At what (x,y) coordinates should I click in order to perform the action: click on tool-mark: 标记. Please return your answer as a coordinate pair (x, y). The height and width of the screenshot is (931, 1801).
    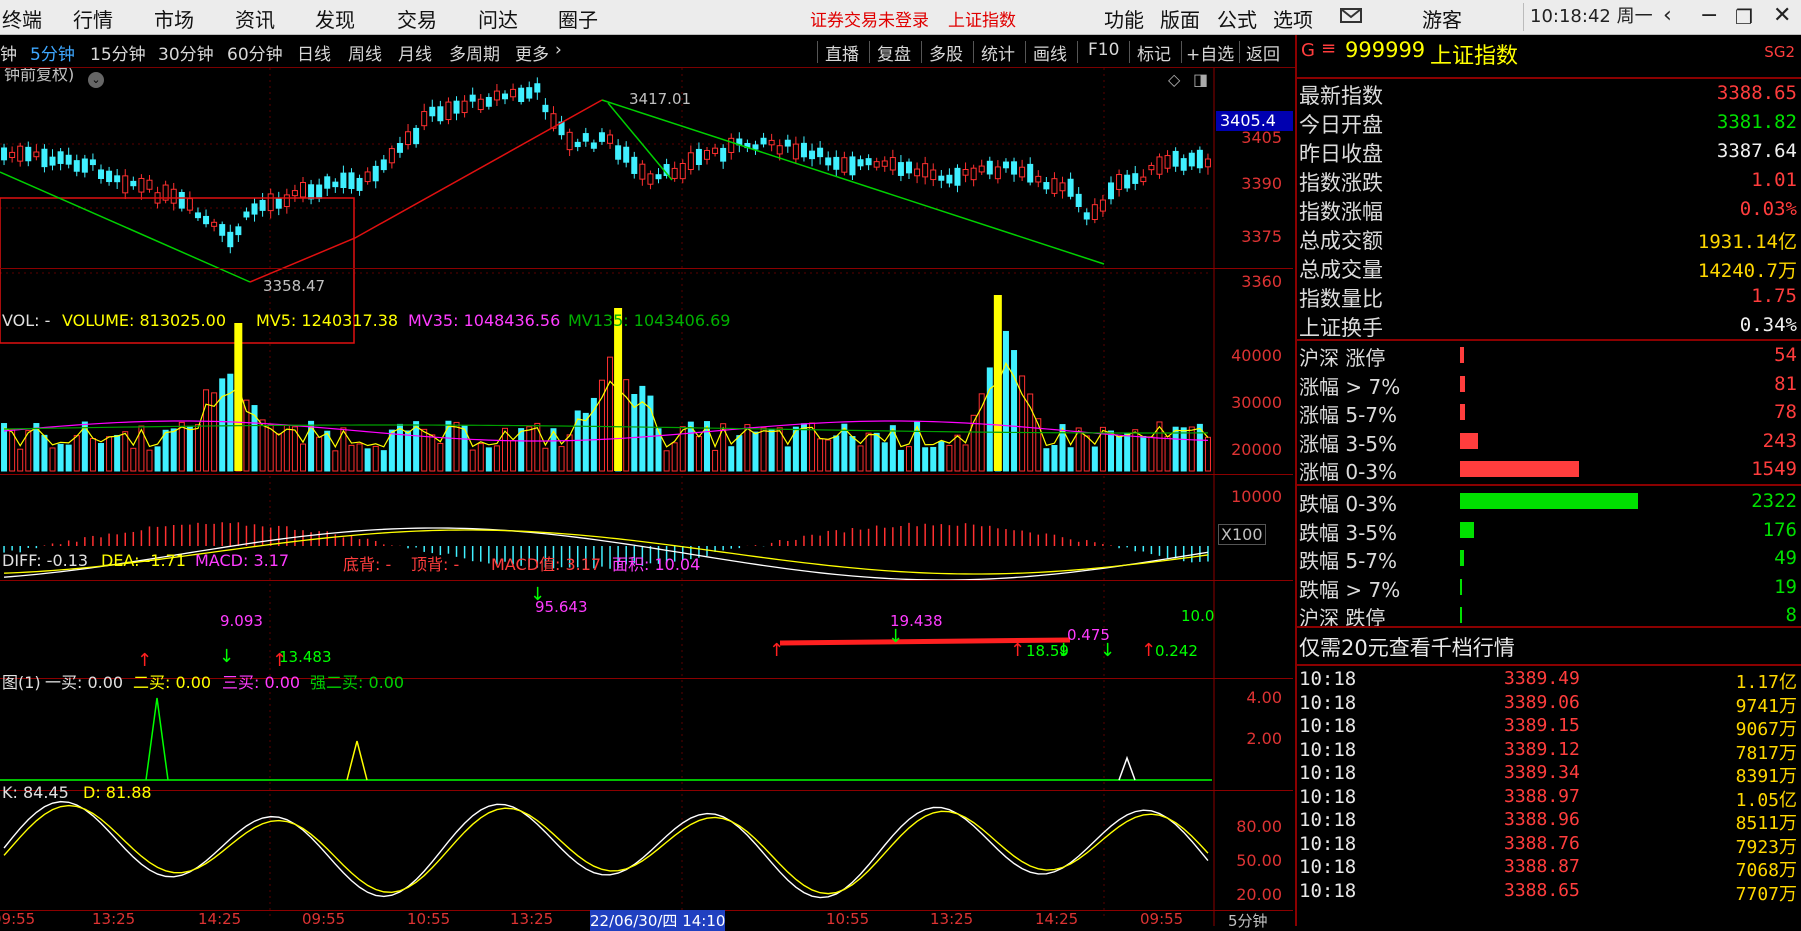
    Looking at the image, I should click on (1154, 52).